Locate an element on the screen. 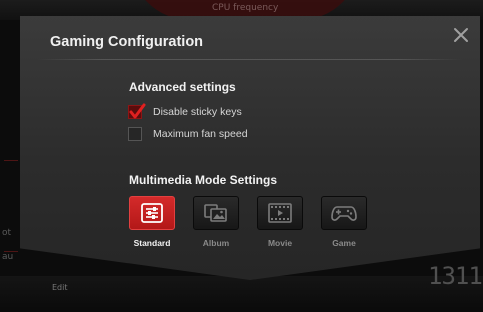 Image resolution: width=483 pixels, height=312 pixels. disable-sticky-keys-checkbox is located at coordinates (137, 111).